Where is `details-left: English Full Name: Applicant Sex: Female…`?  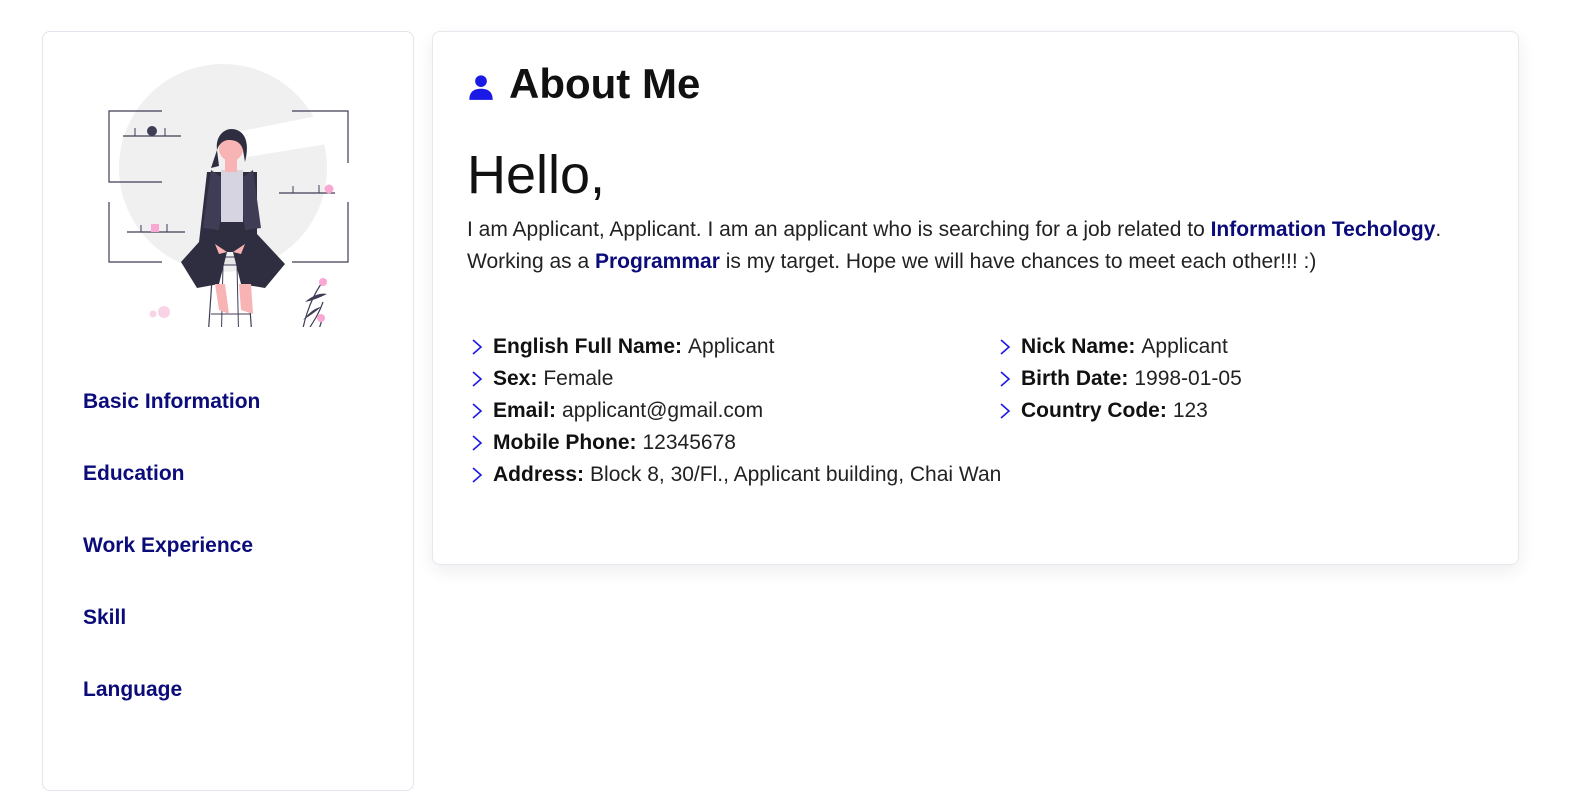
details-left: English Full Name: Applicant Sex: Female… is located at coordinates (734, 411).